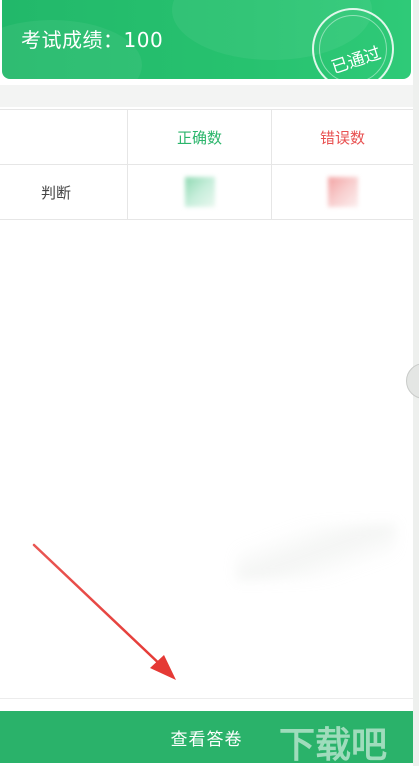 This screenshot has height=768, width=419. I want to click on site-watermark: 下载吧, so click(333, 745).